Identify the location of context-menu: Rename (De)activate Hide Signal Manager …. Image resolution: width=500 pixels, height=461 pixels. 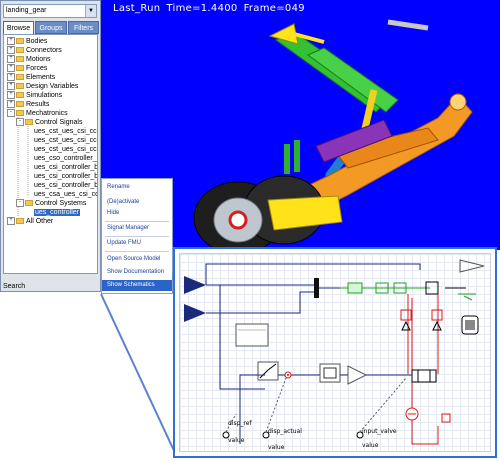
(137, 236).